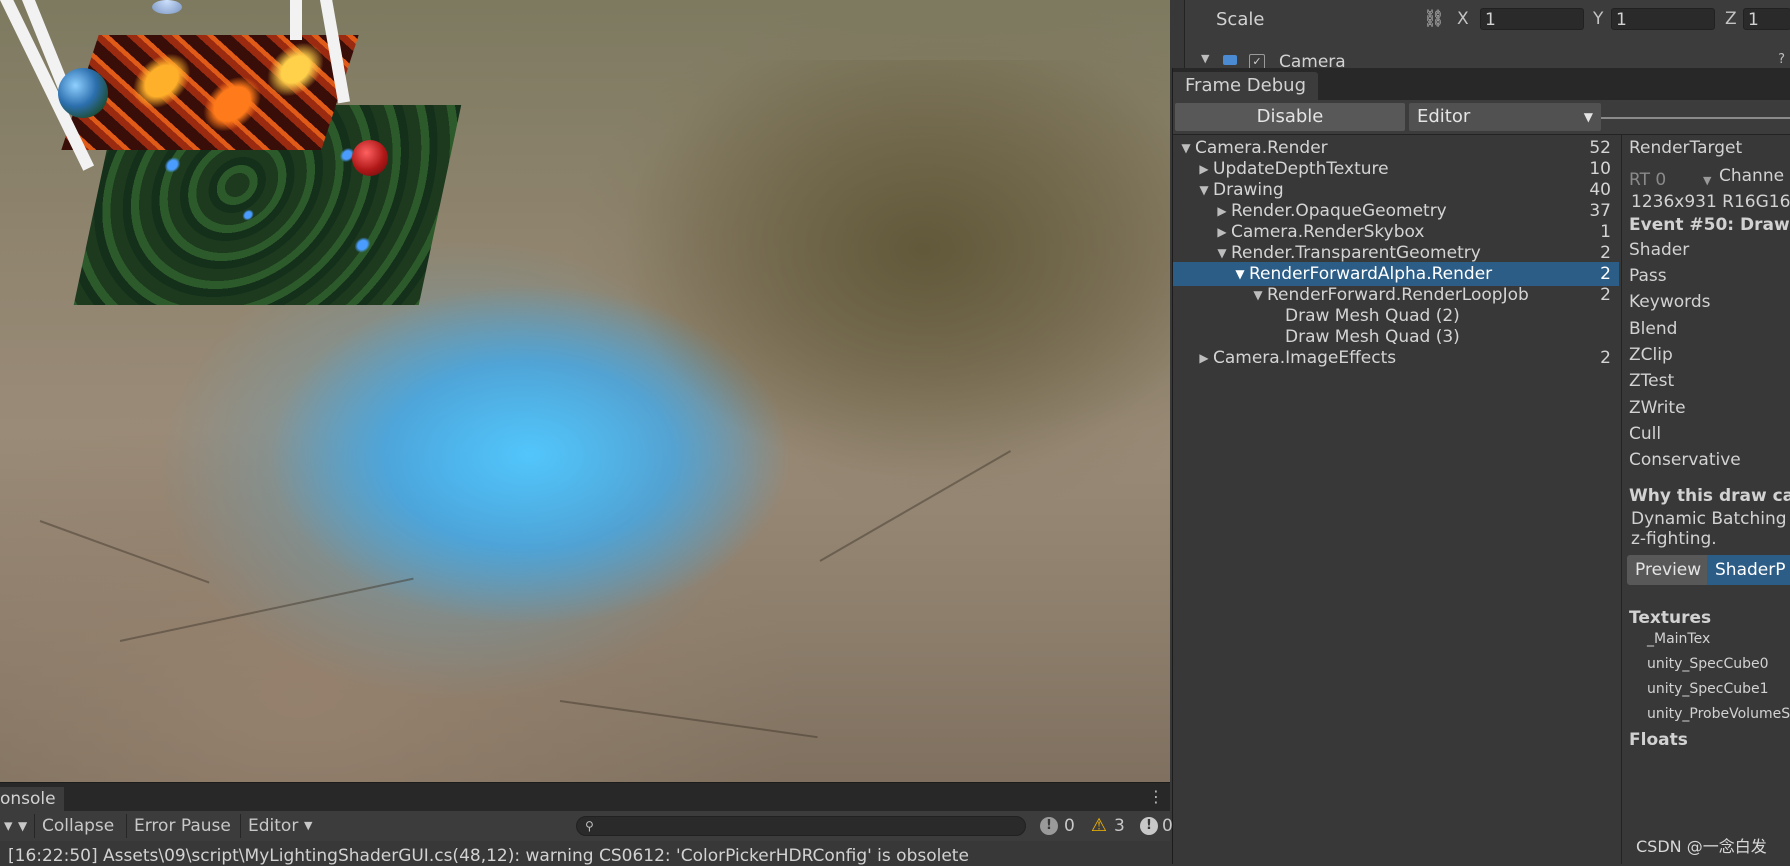 This screenshot has width=1790, height=866. I want to click on preview-button: Preview, so click(1668, 570).